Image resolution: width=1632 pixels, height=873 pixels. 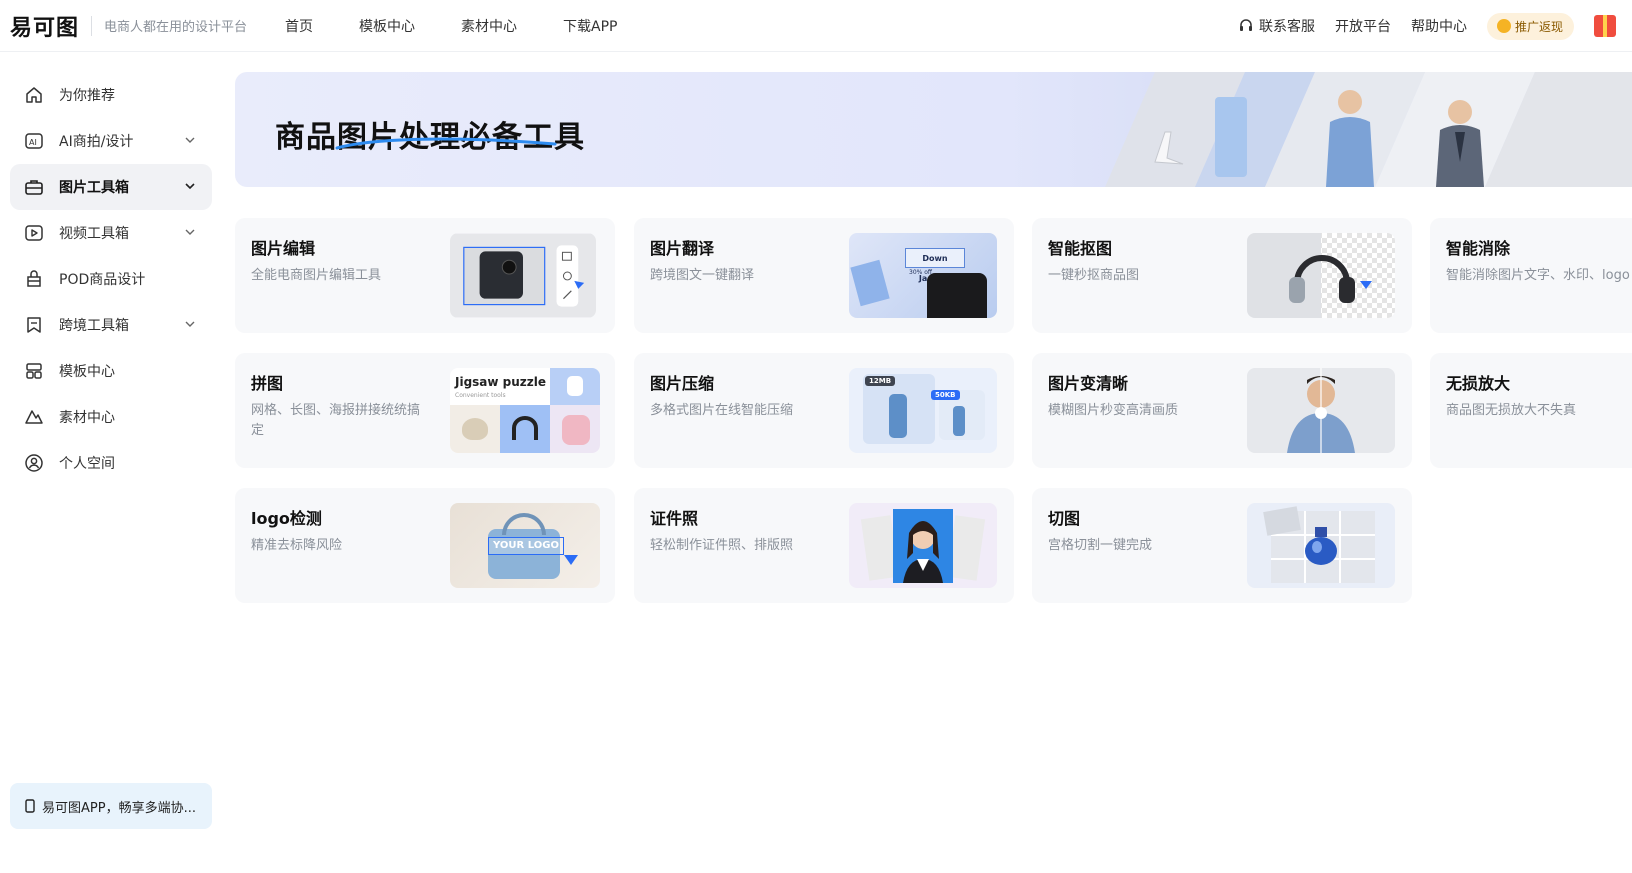 I want to click on hero-banner: 商品图片处理必备工具, so click(x=933, y=129).